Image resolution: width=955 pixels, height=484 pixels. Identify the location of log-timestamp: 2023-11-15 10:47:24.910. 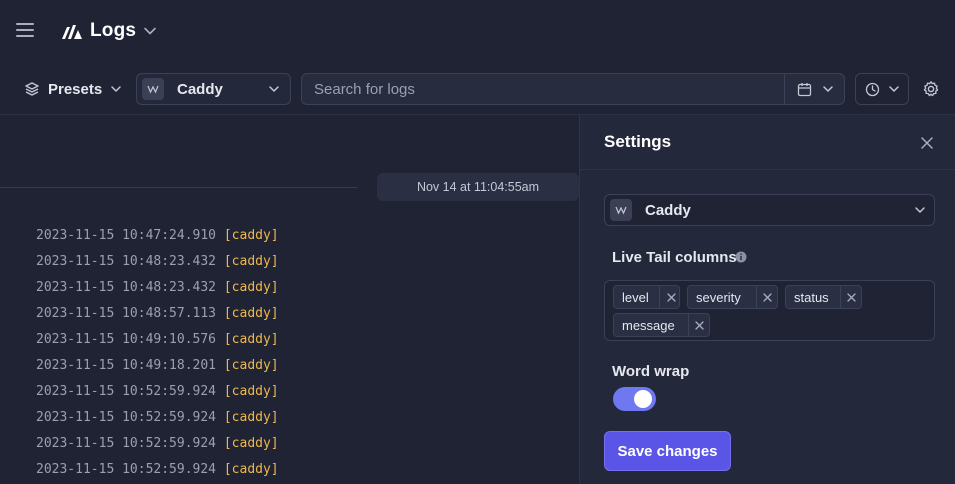
(126, 235).